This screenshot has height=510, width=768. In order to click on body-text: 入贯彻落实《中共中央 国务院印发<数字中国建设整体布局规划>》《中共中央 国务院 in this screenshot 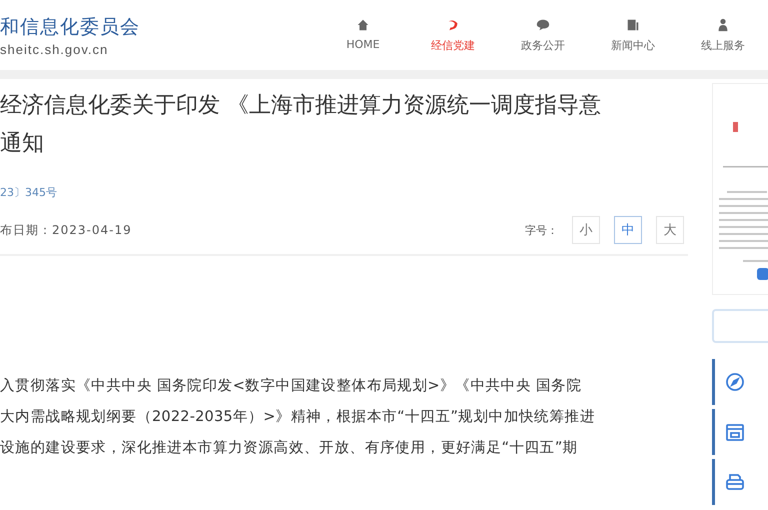, I will do `click(291, 386)`.